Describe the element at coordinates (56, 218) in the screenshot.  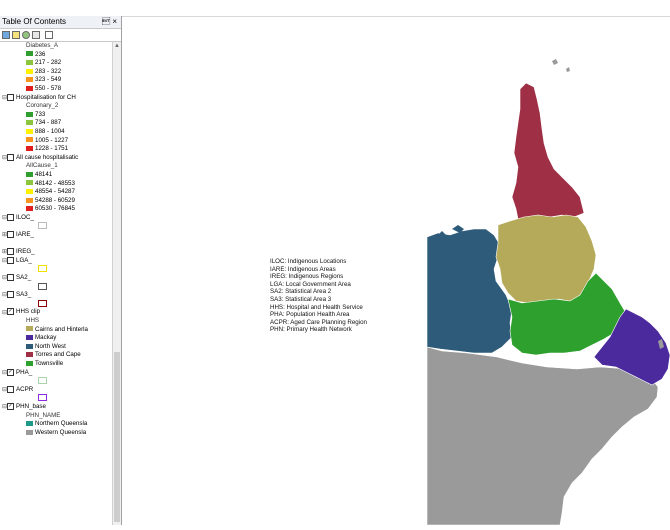
I see `toc-layer-row: ⊟ ILOC_` at that location.